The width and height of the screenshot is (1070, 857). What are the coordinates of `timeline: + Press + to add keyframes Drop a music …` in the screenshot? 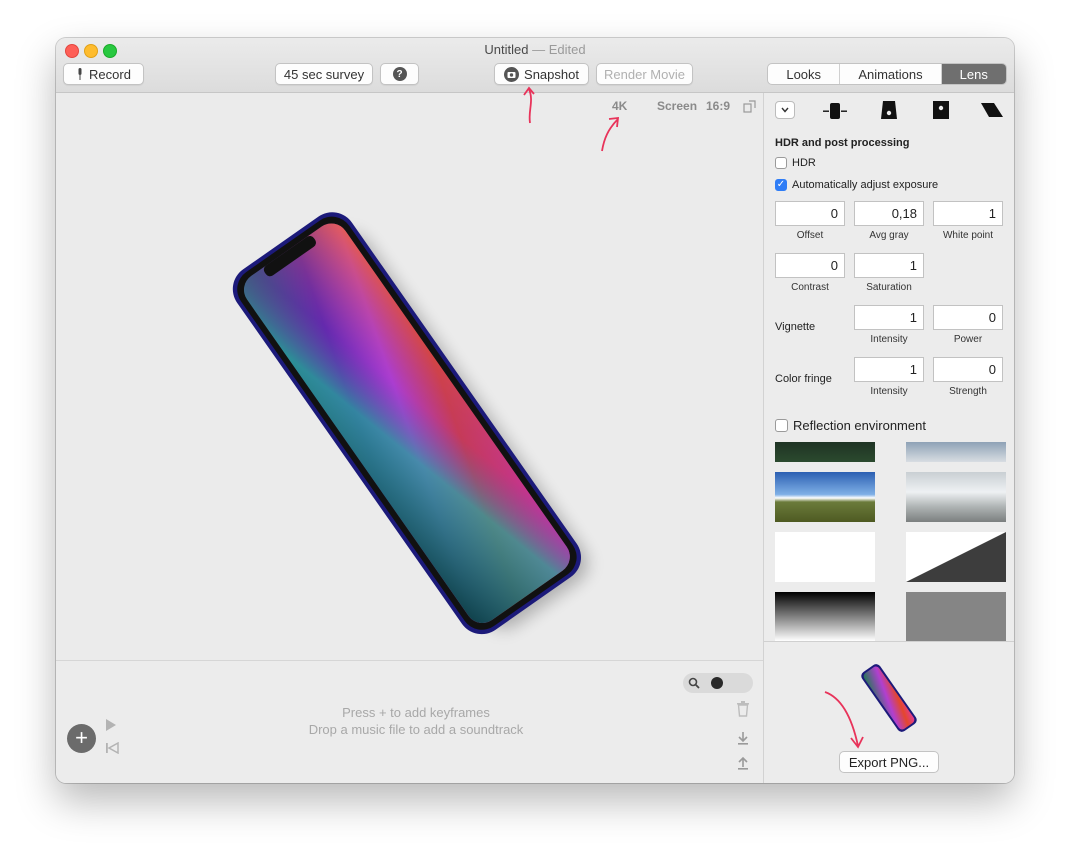 It's located at (409, 721).